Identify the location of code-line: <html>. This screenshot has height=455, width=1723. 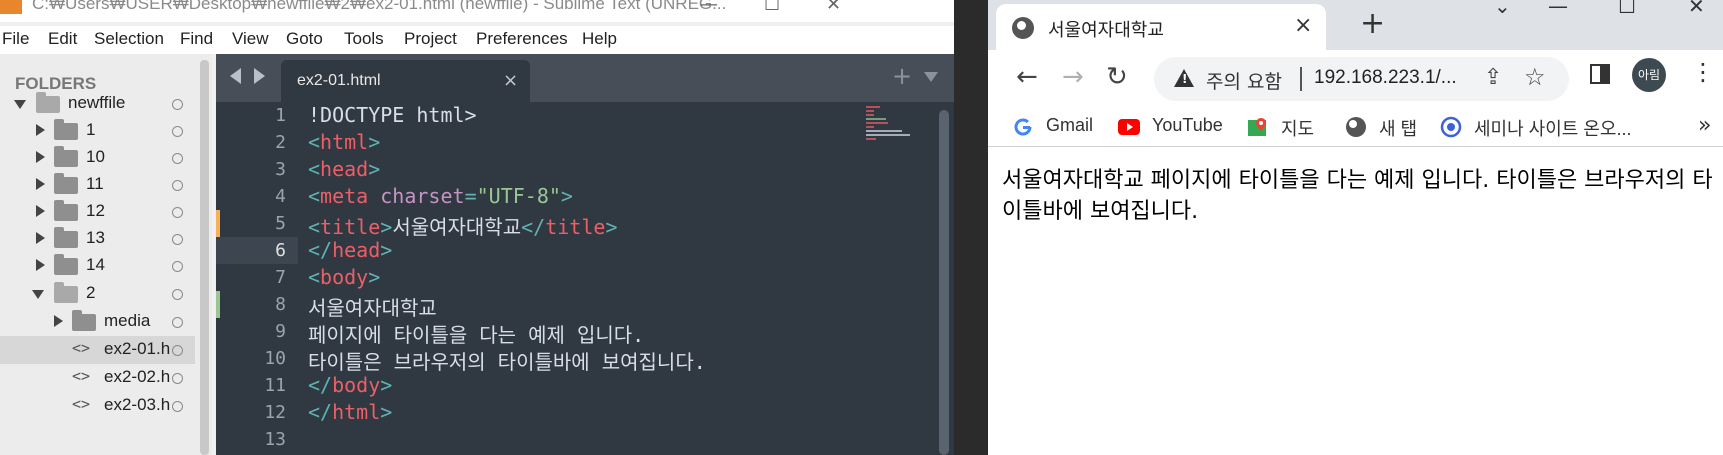
(344, 142).